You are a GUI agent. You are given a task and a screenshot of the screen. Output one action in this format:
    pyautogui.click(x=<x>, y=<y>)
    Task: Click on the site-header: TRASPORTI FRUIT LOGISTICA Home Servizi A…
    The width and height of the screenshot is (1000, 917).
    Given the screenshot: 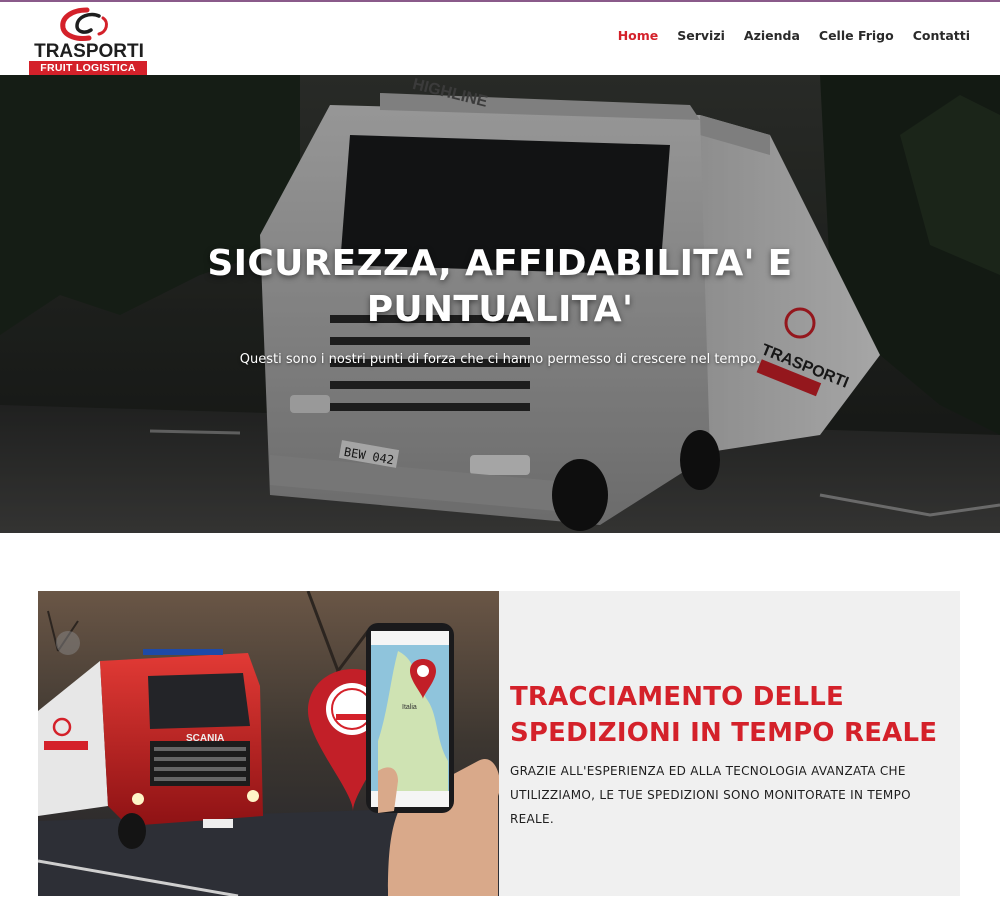 What is the action you would take?
    pyautogui.click(x=500, y=38)
    